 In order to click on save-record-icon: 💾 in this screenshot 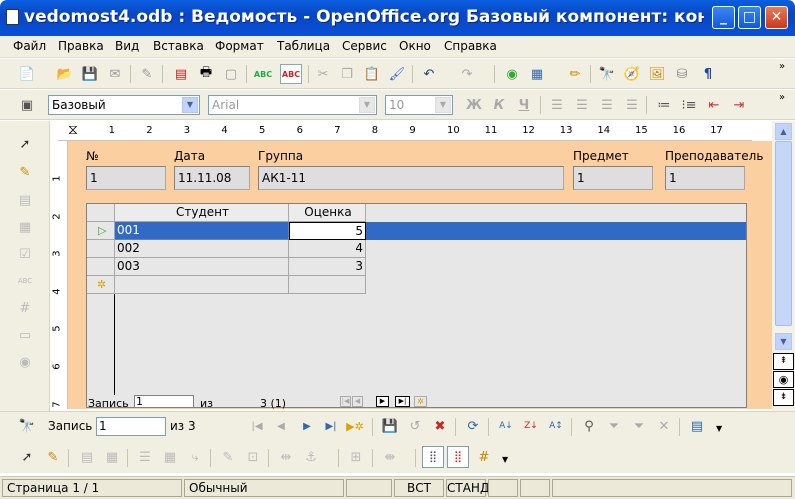, I will do `click(390, 426)`.